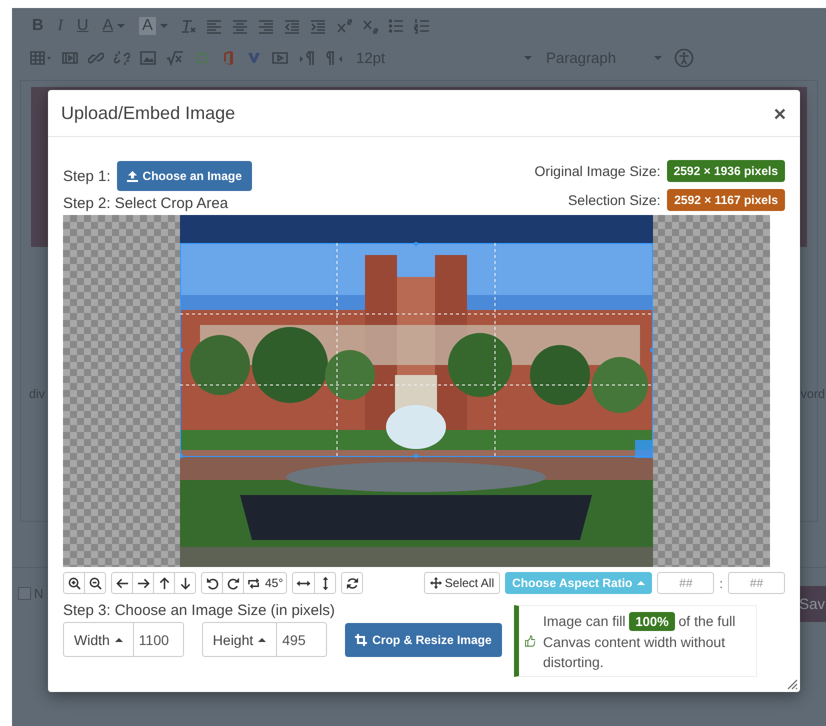 The height and width of the screenshot is (726, 826). I want to click on refresh-icon, so click(352, 583).